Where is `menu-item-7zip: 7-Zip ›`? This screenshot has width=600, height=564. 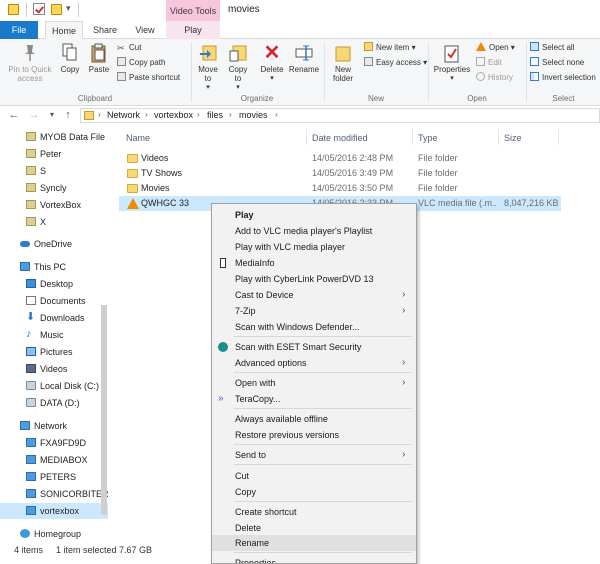
menu-item-7zip: 7-Zip › is located at coordinates (314, 311).